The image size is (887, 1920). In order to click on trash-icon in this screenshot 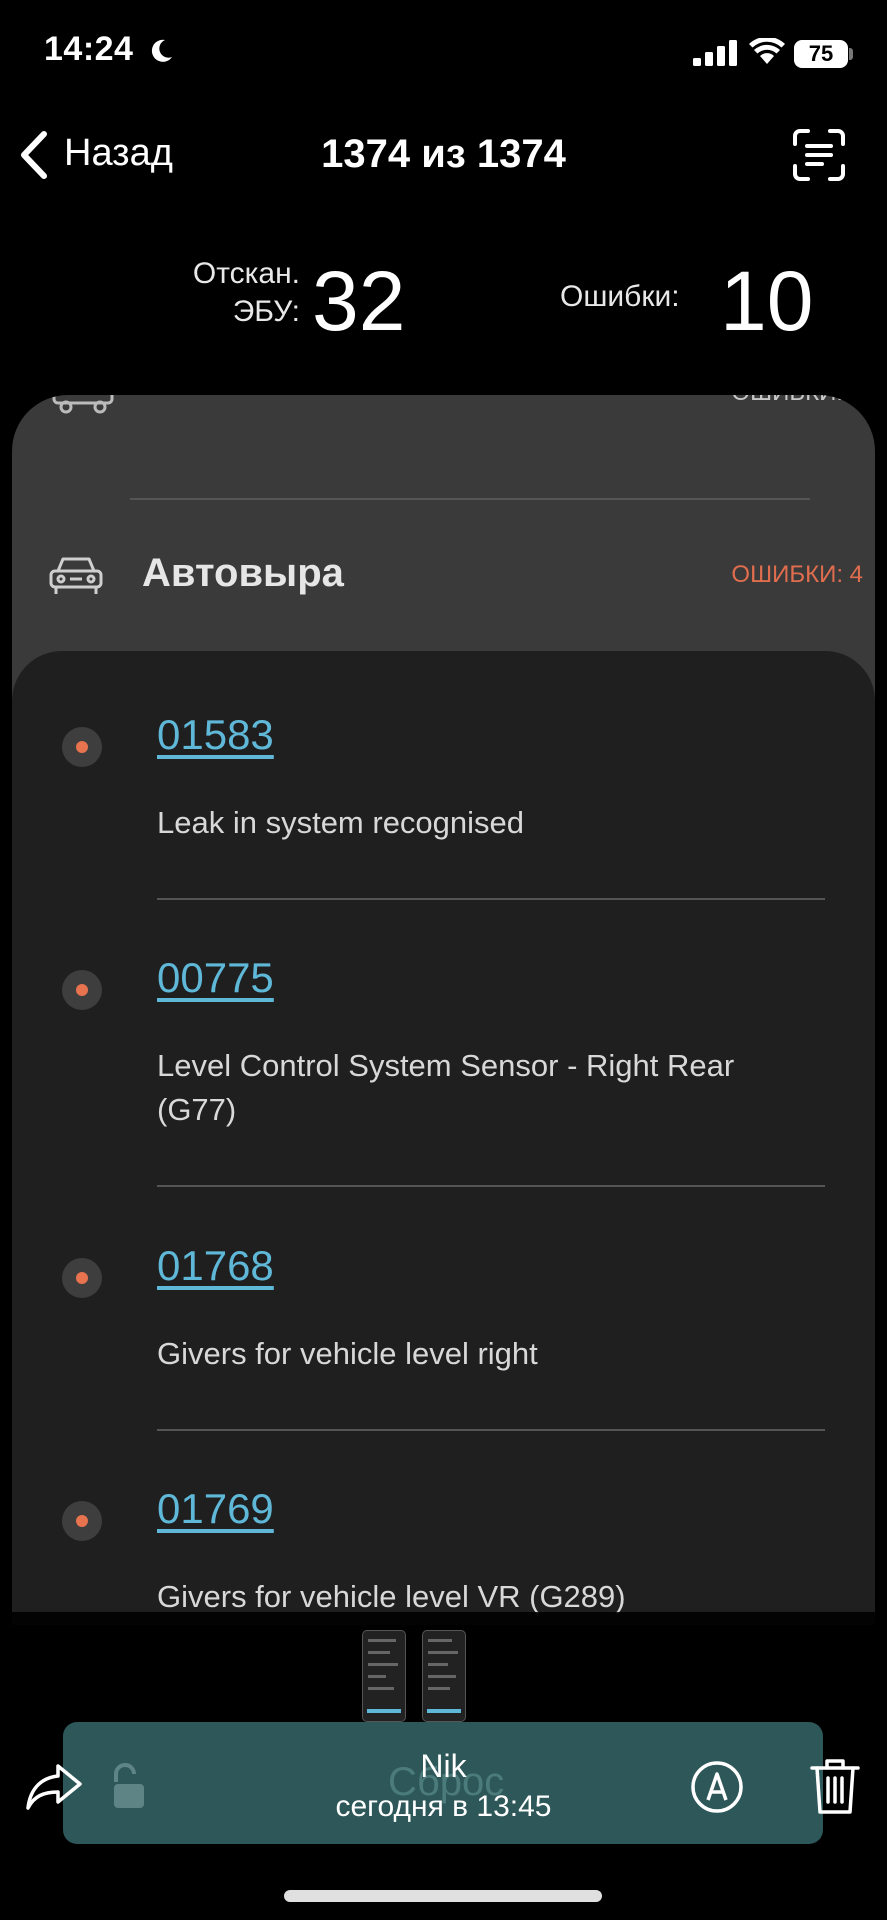, I will do `click(835, 1786)`.